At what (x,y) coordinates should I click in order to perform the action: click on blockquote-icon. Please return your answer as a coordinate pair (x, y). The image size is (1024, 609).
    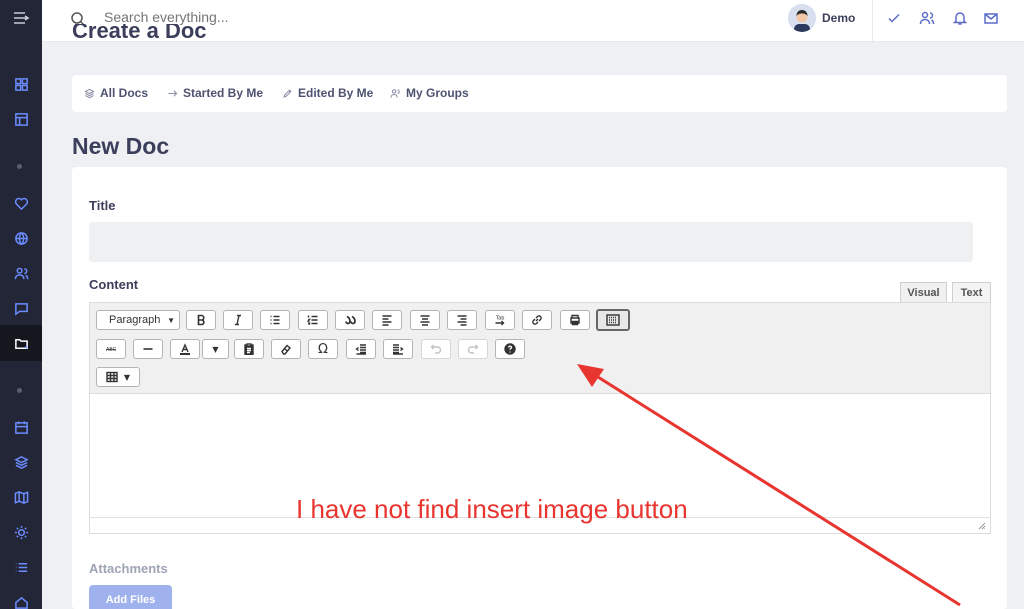
    Looking at the image, I should click on (350, 320).